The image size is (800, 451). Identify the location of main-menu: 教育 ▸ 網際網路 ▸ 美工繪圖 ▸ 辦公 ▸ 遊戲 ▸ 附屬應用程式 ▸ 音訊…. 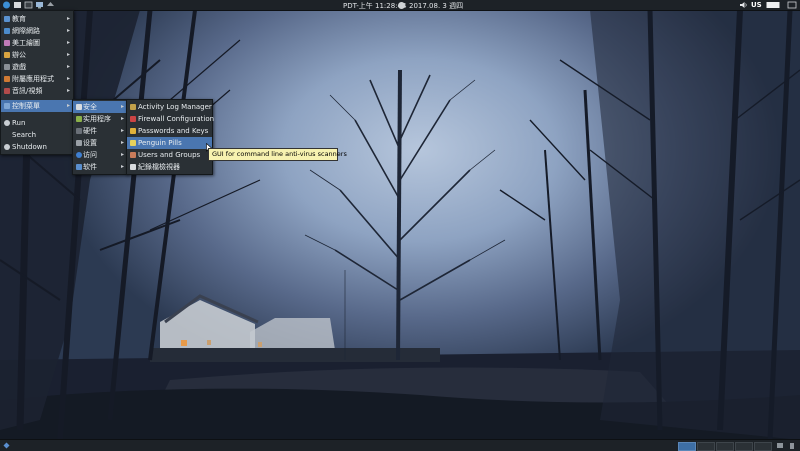
(37, 82).